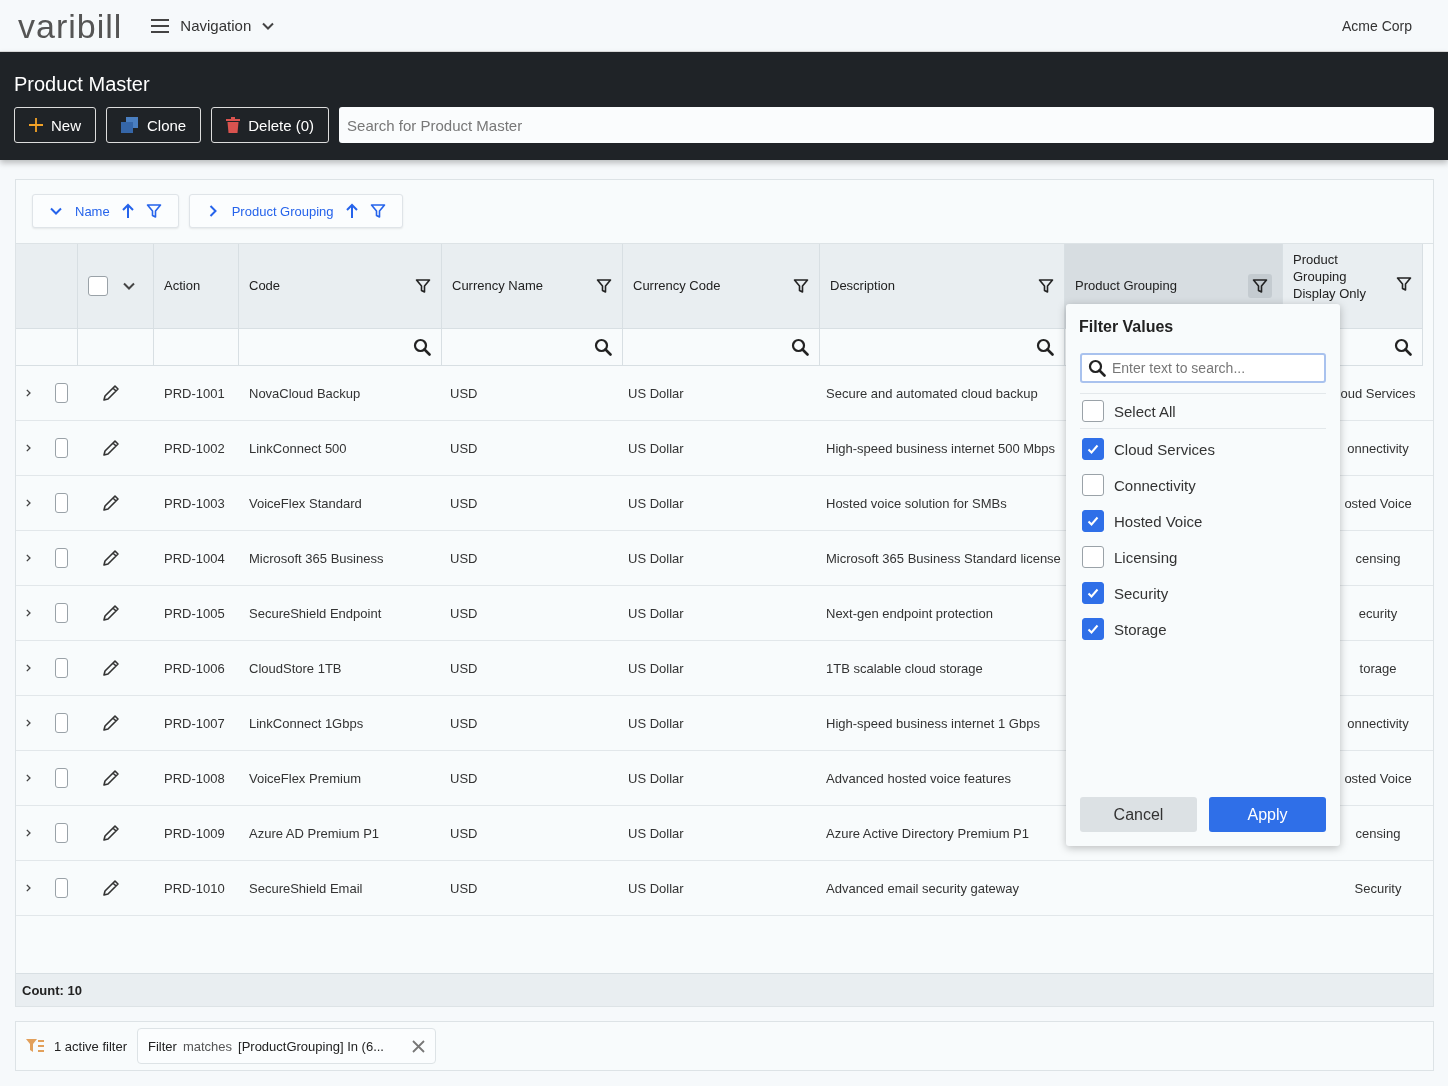  I want to click on table-cell: High-speed business internet 500 Mbps, so click(941, 448).